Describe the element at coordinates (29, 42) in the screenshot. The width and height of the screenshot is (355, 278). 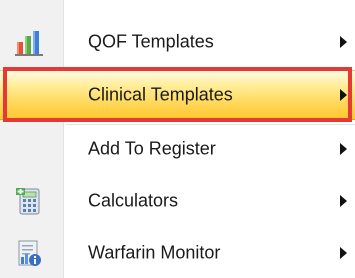
I see `bar-chart-icon` at that location.